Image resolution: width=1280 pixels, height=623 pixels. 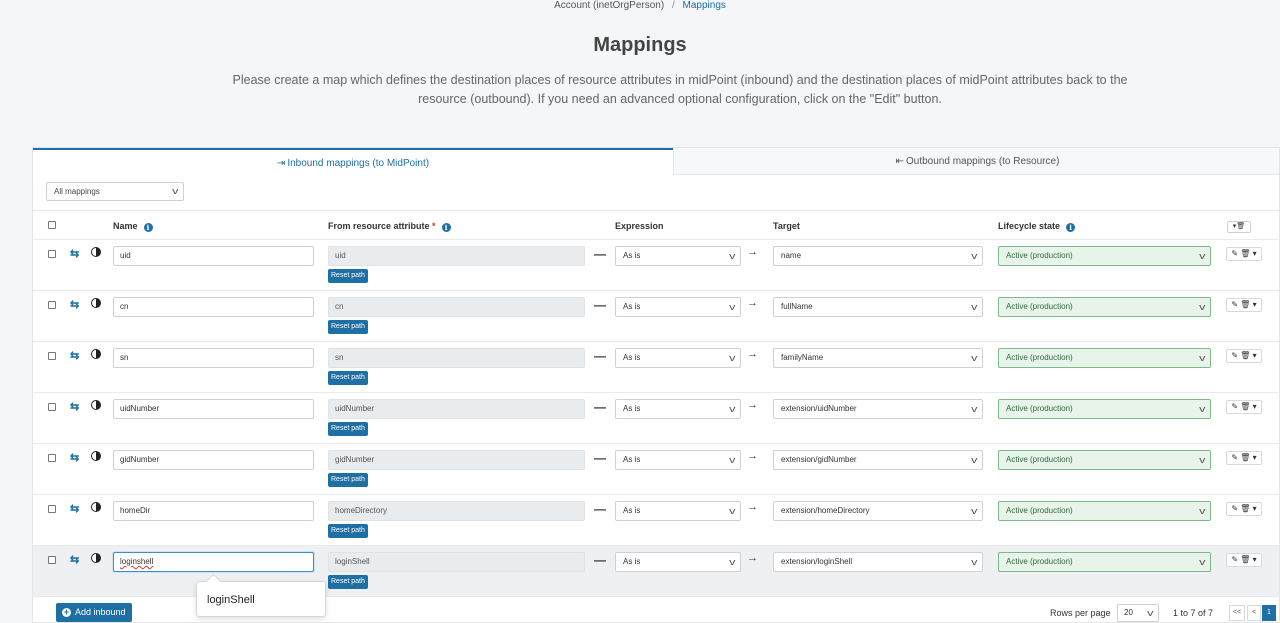 I want to click on name-input: gidNumber, so click(x=213, y=460).